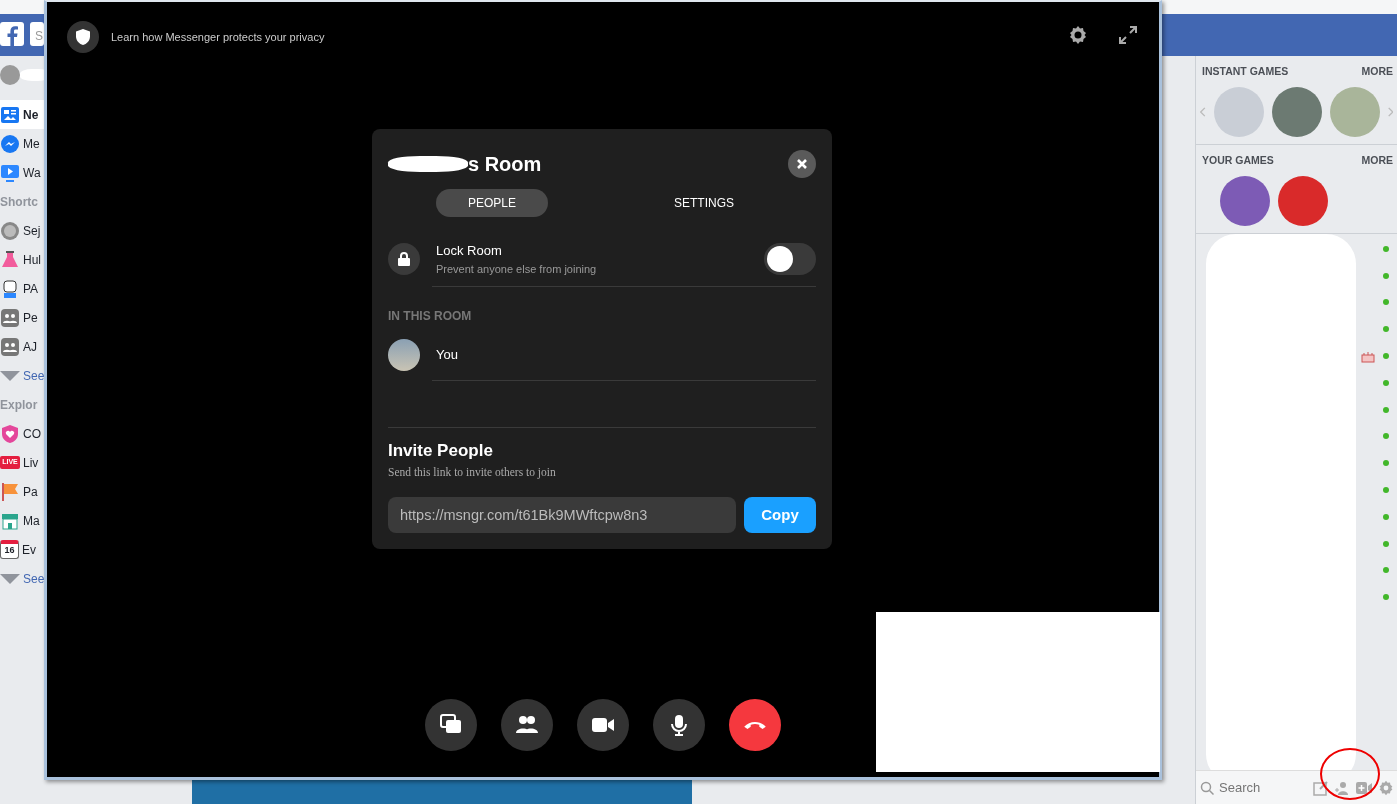 The image size is (1397, 804). Describe the element at coordinates (10, 230) in the screenshot. I see `group-photo-icon` at that location.